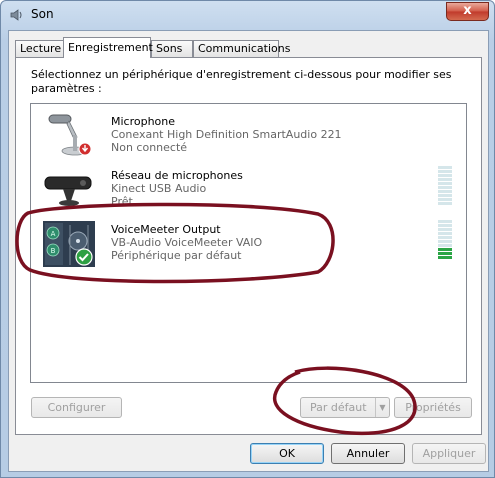  I want to click on window-title: Son, so click(42, 14).